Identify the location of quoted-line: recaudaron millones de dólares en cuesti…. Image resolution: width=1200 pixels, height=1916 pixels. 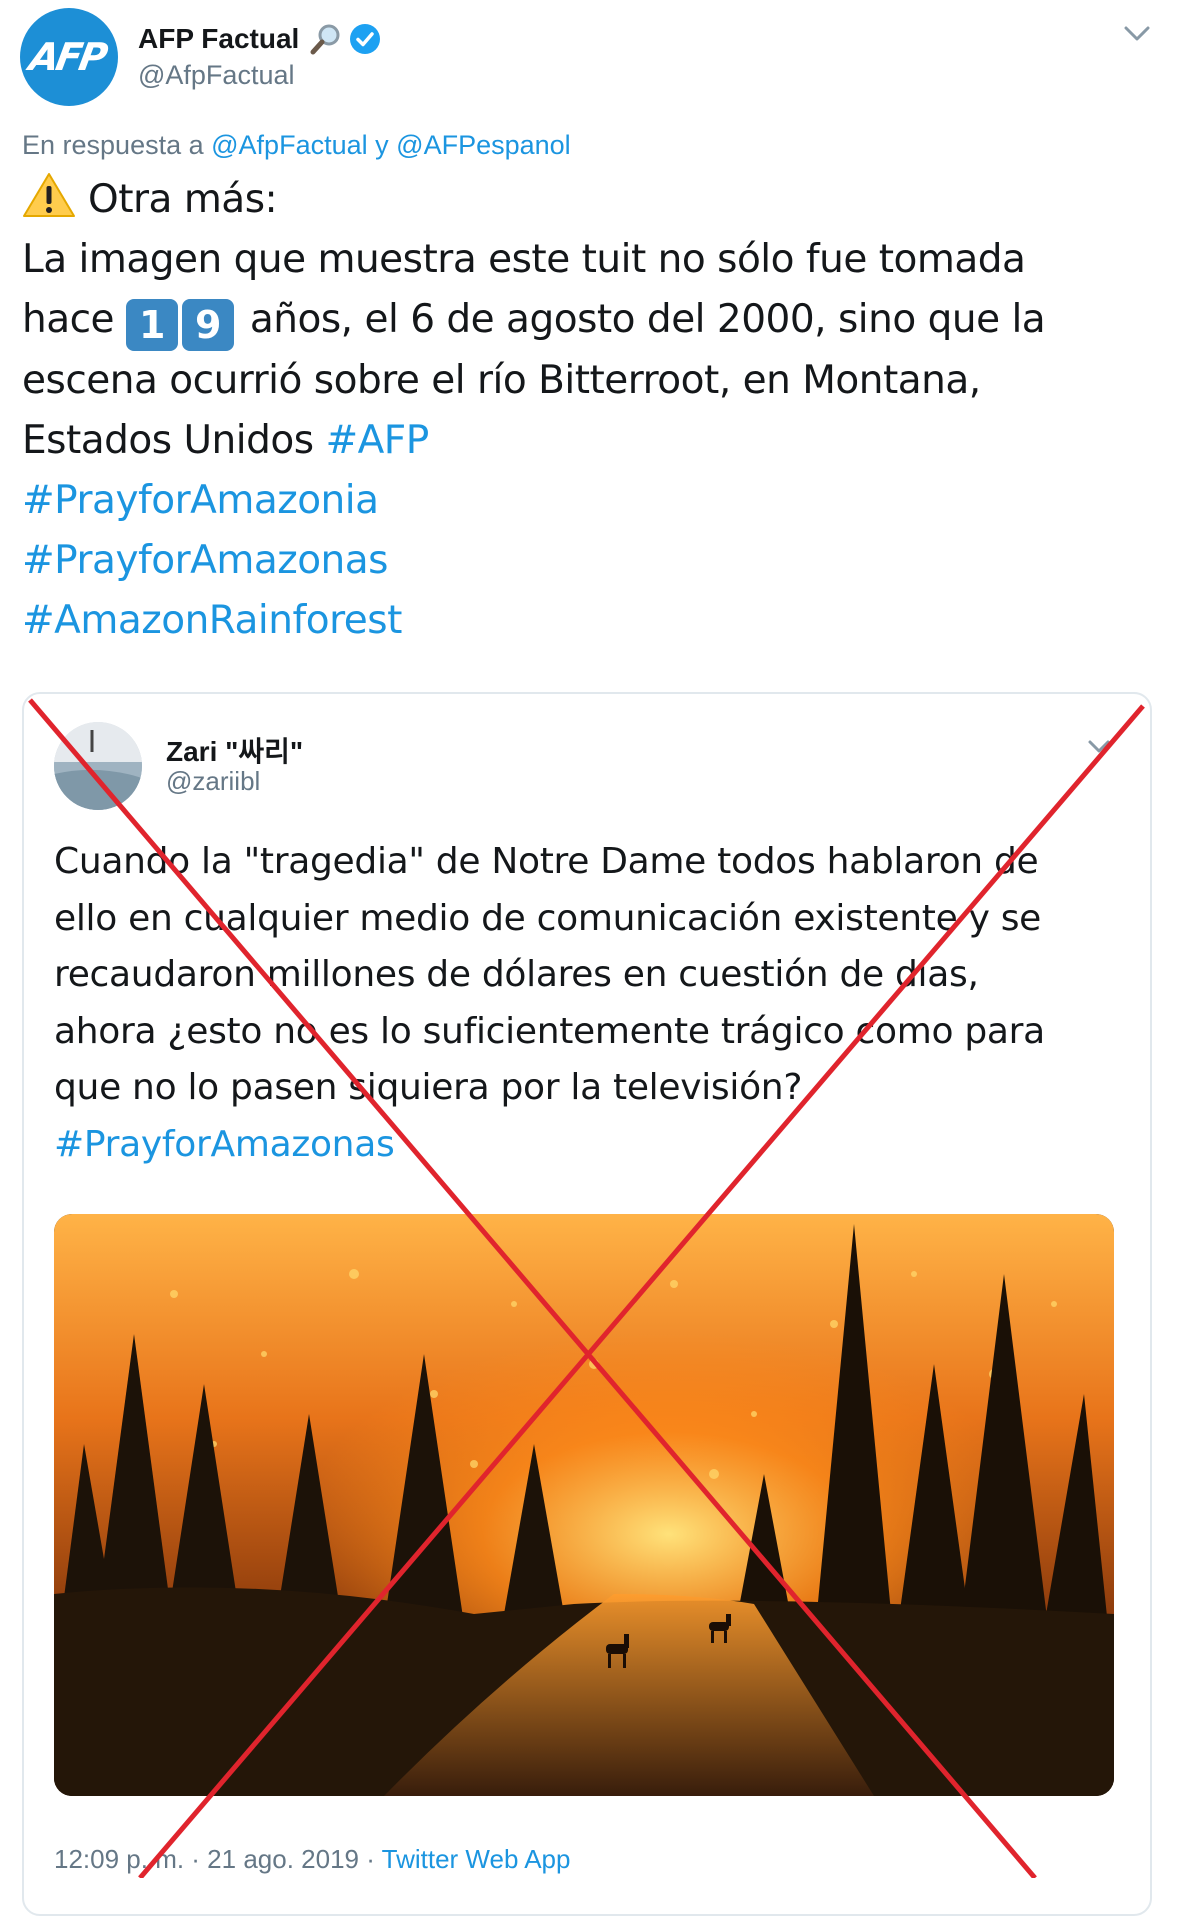
(516, 974).